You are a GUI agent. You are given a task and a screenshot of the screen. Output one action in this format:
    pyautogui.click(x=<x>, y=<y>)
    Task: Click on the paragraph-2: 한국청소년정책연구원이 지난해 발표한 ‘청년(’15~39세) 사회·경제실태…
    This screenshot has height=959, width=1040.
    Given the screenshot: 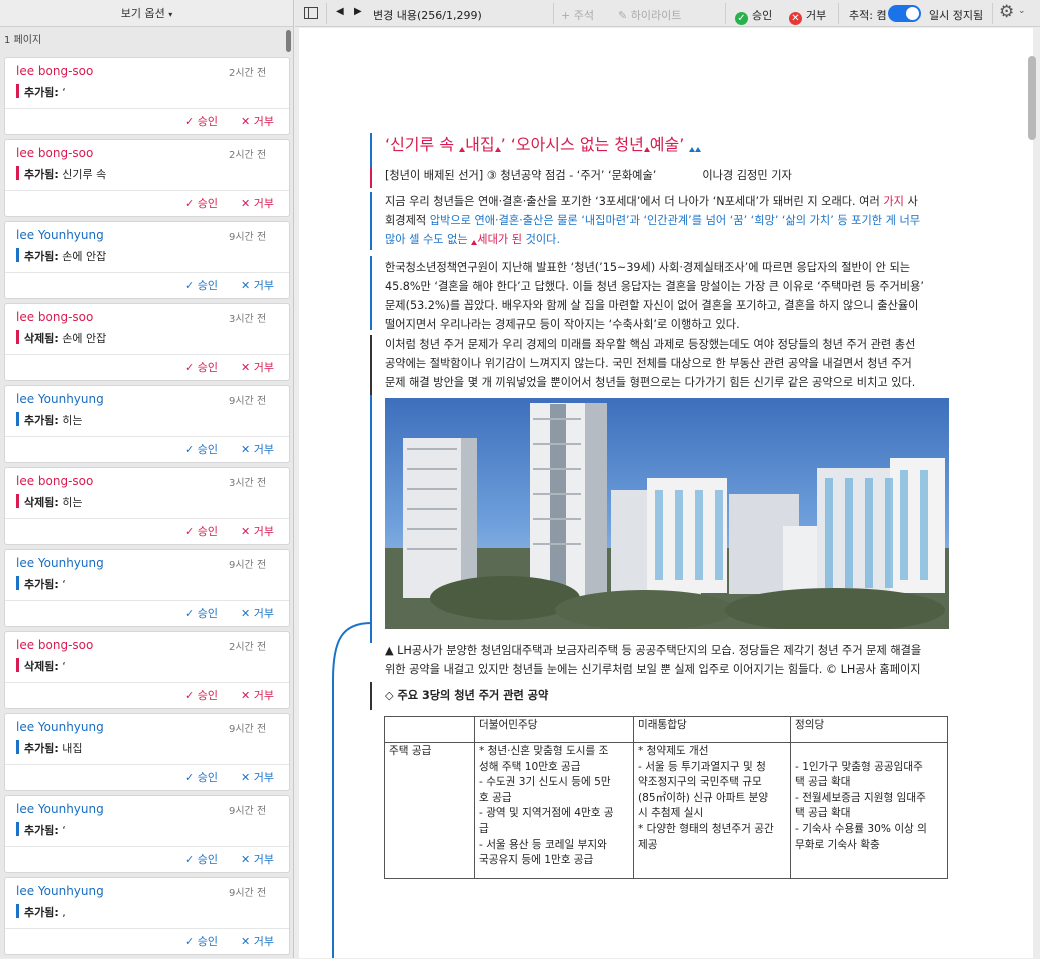 What is the action you would take?
    pyautogui.click(x=669, y=296)
    